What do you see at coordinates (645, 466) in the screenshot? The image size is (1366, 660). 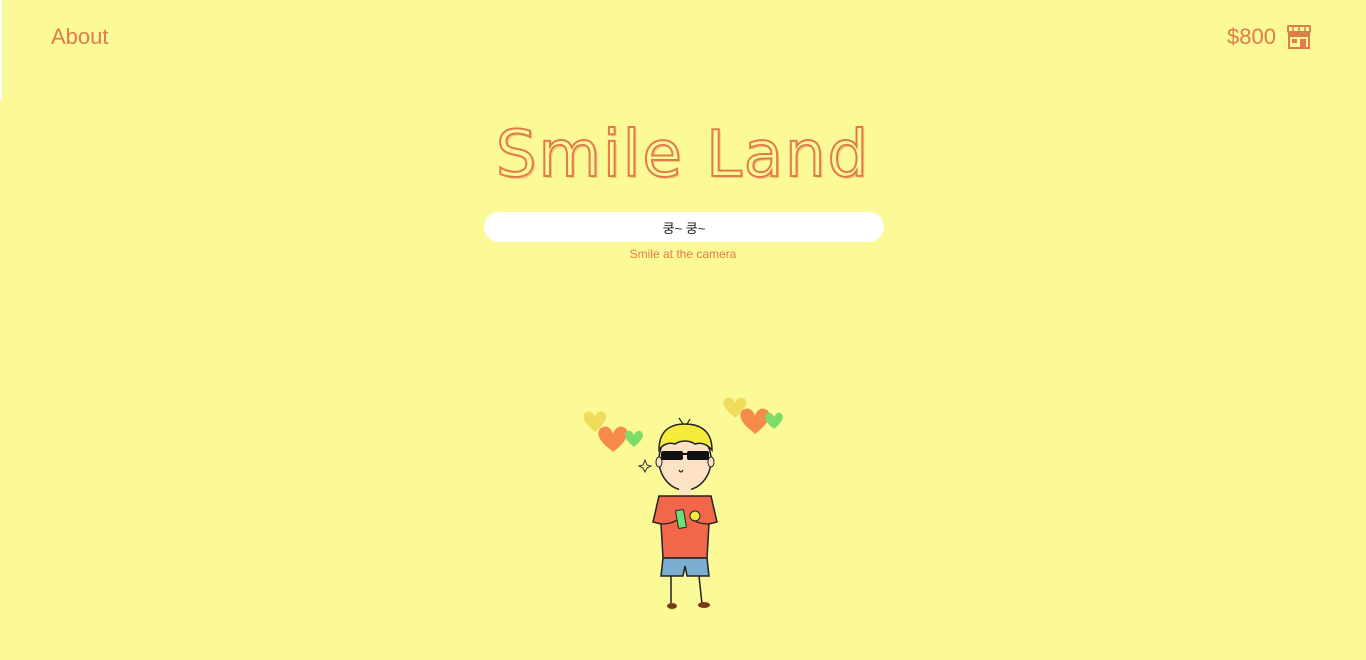 I see `sparkle-icon` at bounding box center [645, 466].